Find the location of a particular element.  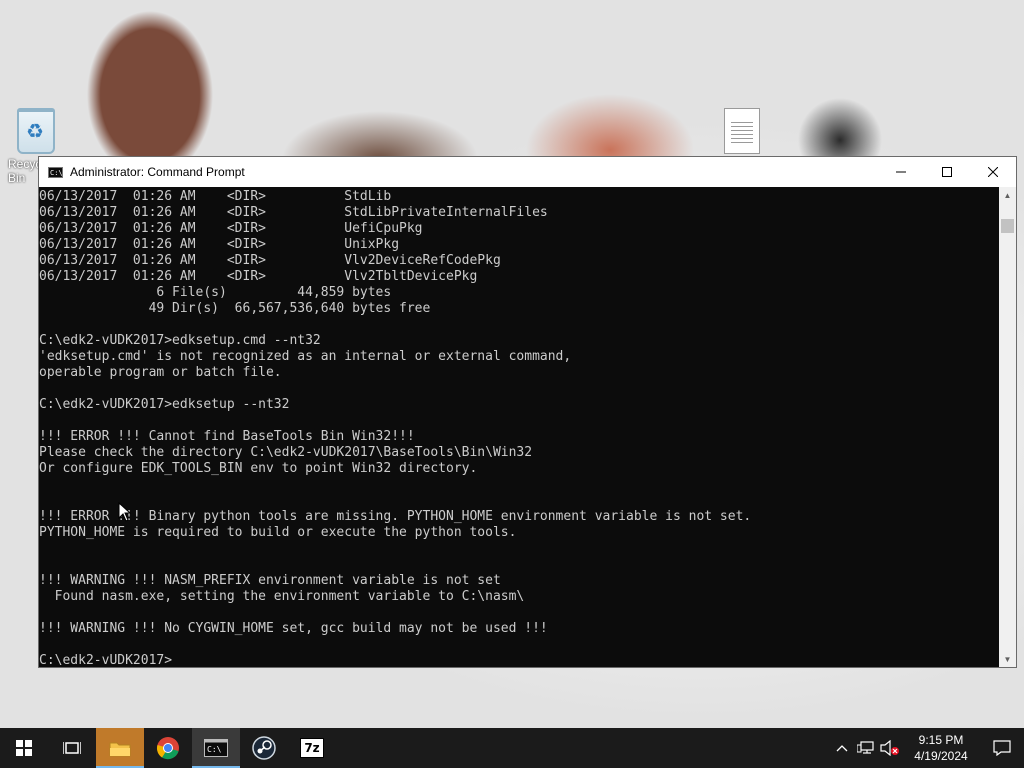

console-line: 6 File(s) 44,859 bytes is located at coordinates (215, 292).